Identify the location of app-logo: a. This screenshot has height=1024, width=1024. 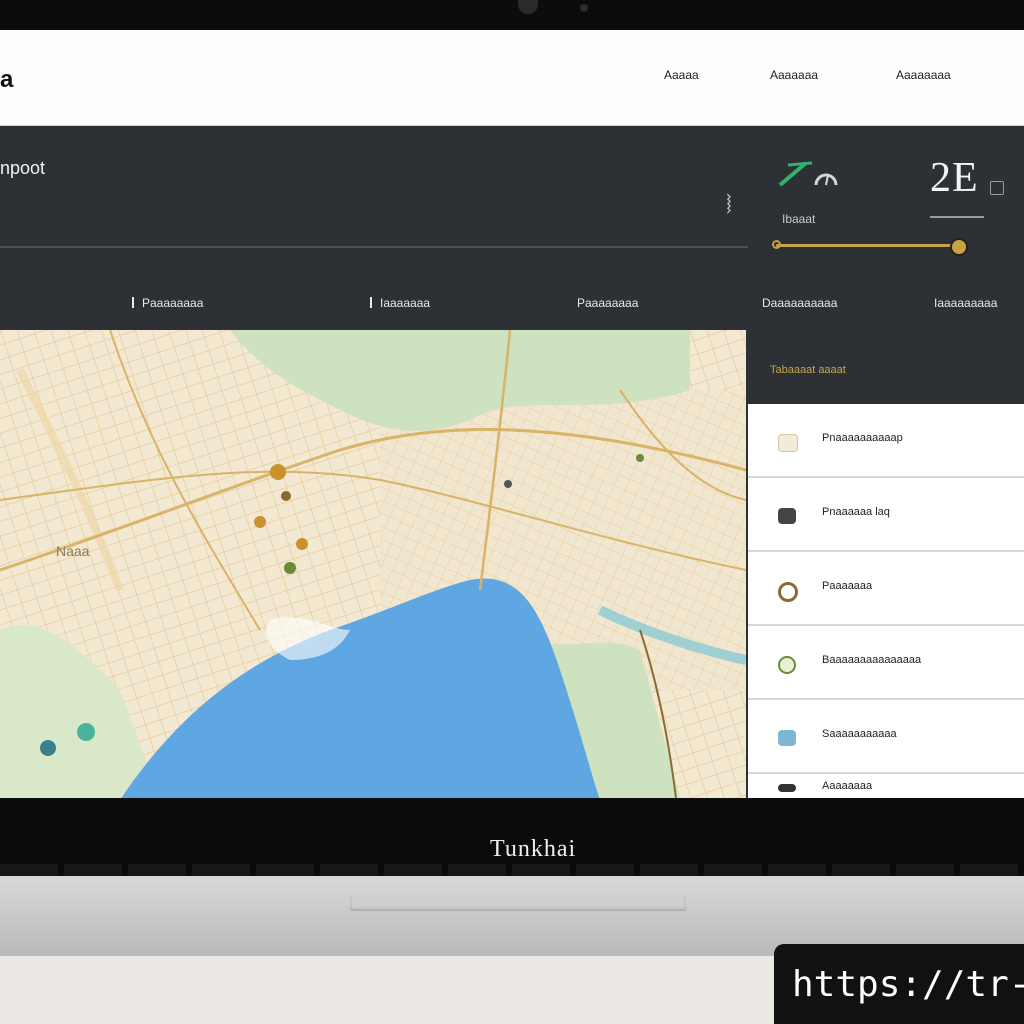
(6, 80).